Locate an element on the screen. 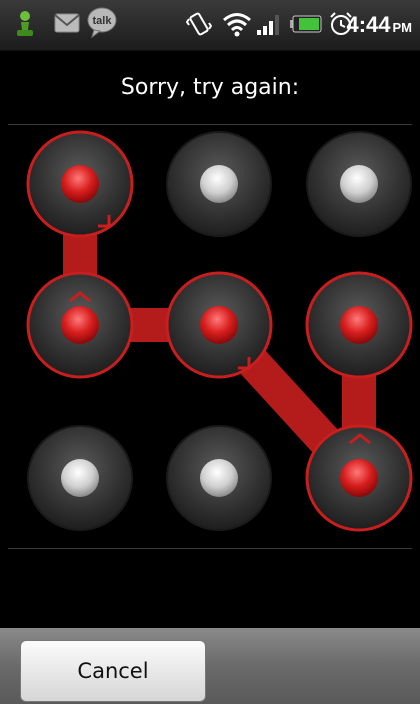 The width and height of the screenshot is (420, 704). cancel-button: Cancel is located at coordinates (113, 671).